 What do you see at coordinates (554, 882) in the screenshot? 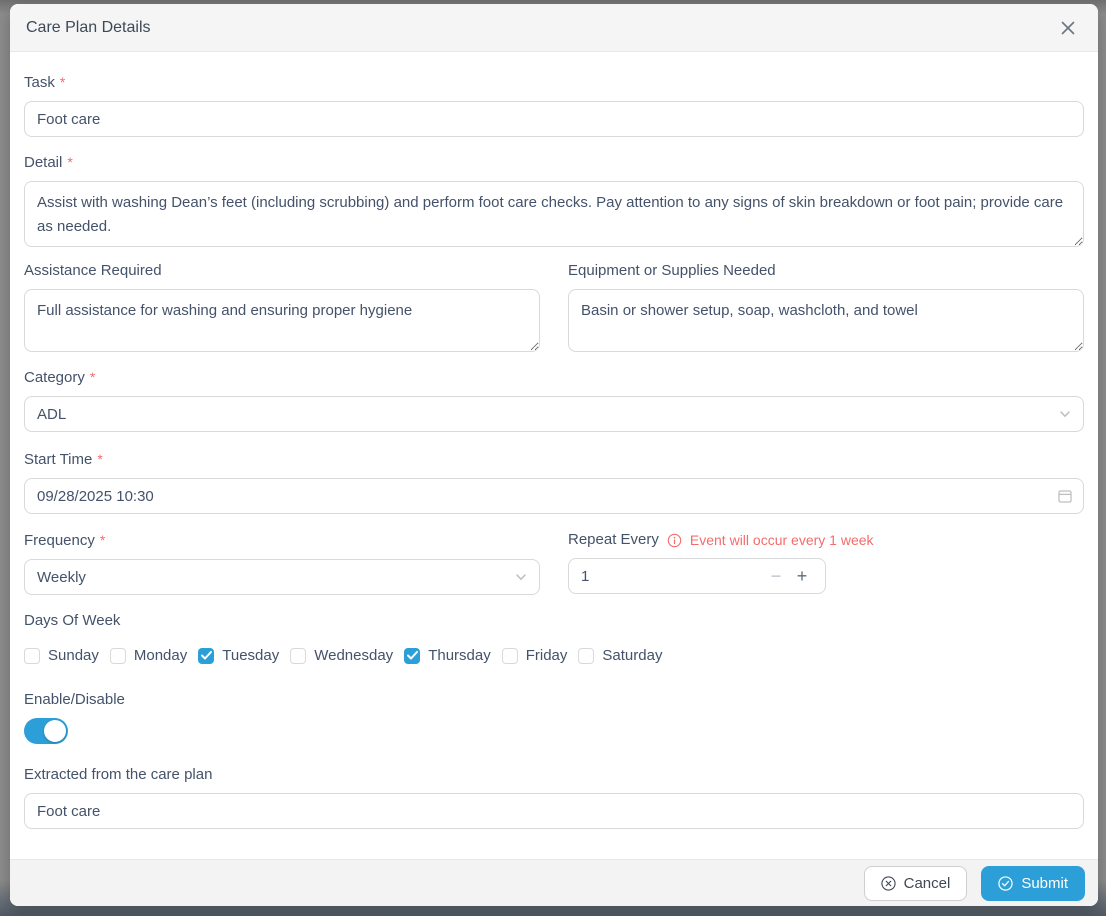
I see `modal-footer: Cancel Submit` at bounding box center [554, 882].